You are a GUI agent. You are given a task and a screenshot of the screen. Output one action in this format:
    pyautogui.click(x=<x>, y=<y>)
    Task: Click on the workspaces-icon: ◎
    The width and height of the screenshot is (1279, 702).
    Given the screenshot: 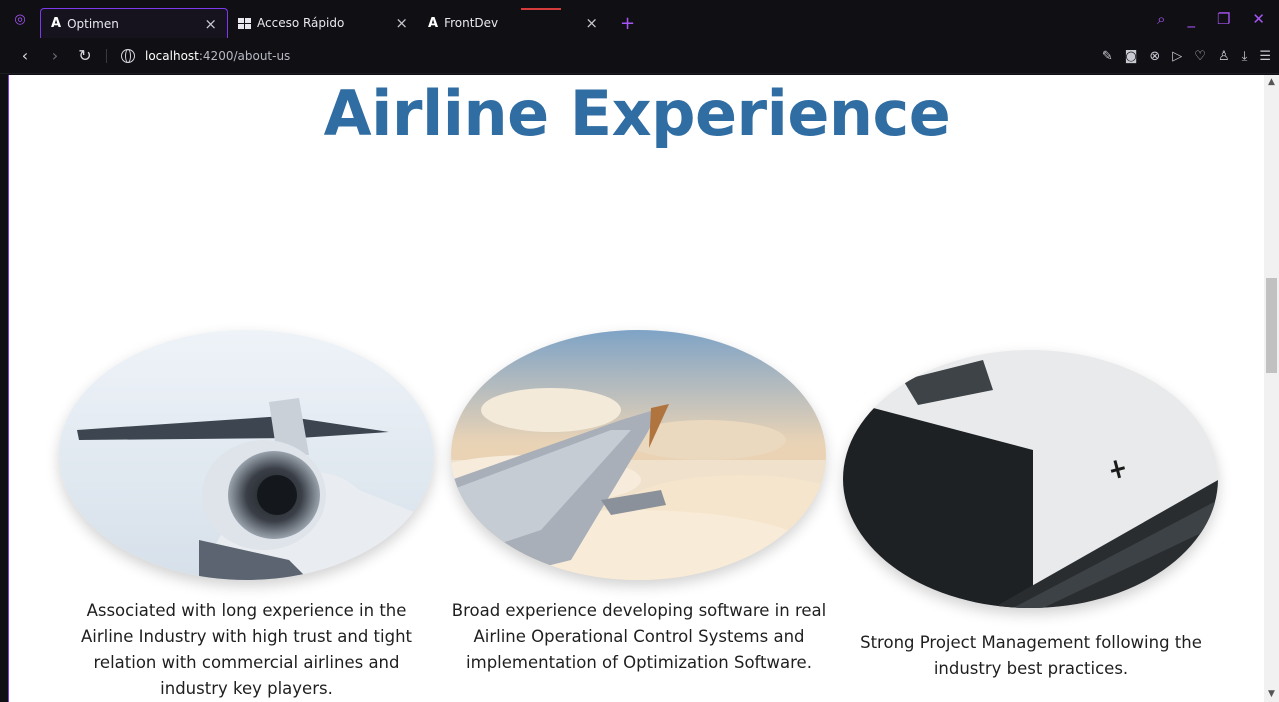 What is the action you would take?
    pyautogui.click(x=20, y=19)
    